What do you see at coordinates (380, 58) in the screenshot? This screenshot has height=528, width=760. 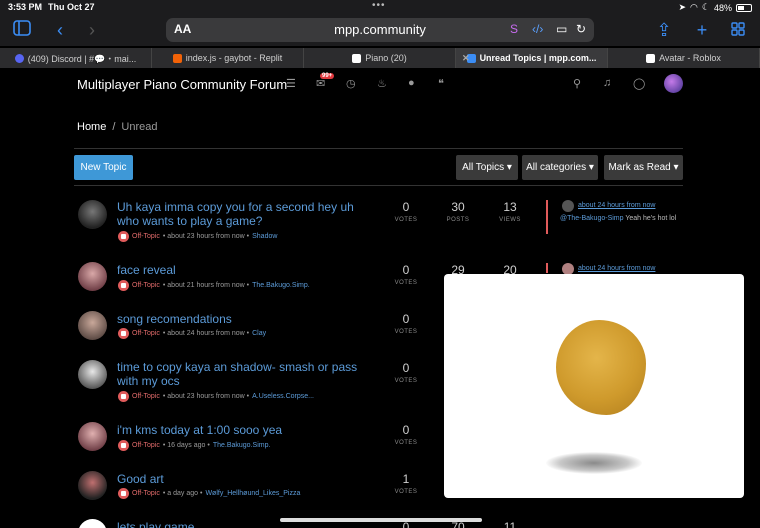 I see `tab-piano: Piano (20)` at bounding box center [380, 58].